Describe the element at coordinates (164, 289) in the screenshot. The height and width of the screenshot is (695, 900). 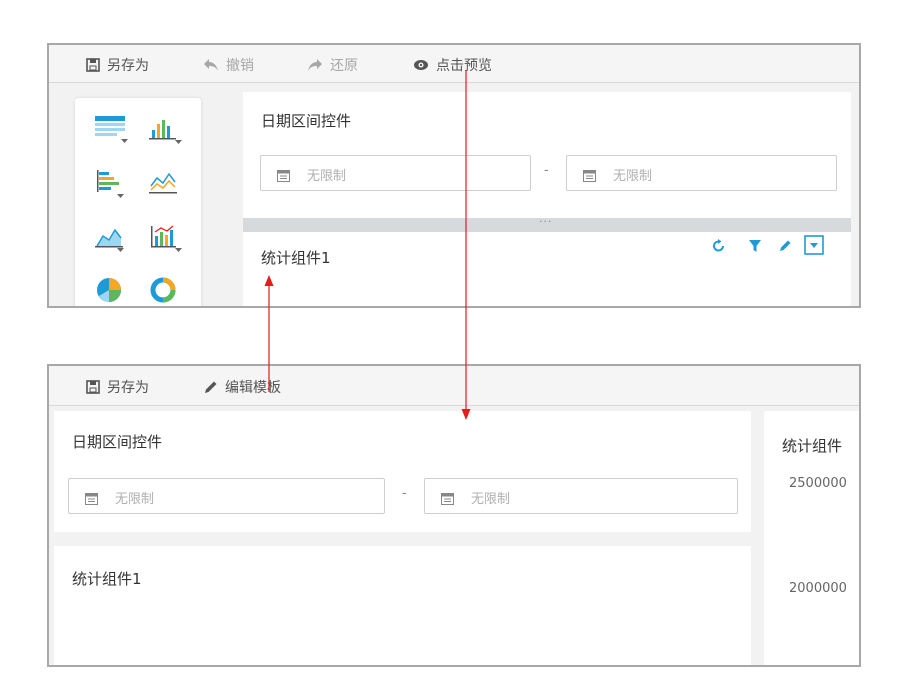
I see `donut-chart-icon` at that location.